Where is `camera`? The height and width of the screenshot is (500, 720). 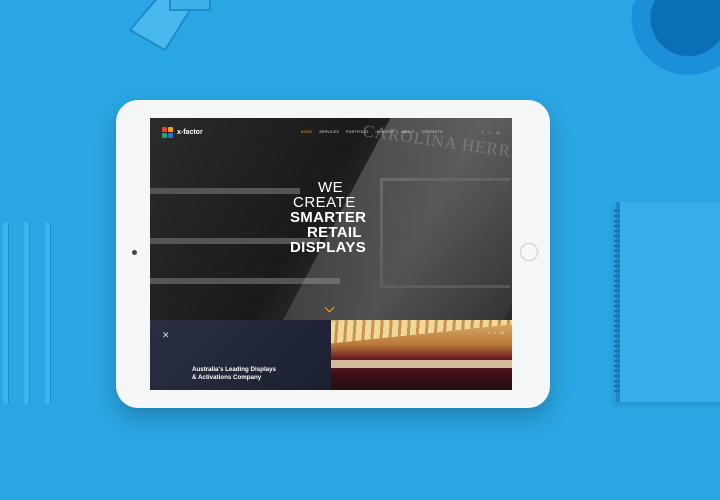 camera is located at coordinates (134, 252).